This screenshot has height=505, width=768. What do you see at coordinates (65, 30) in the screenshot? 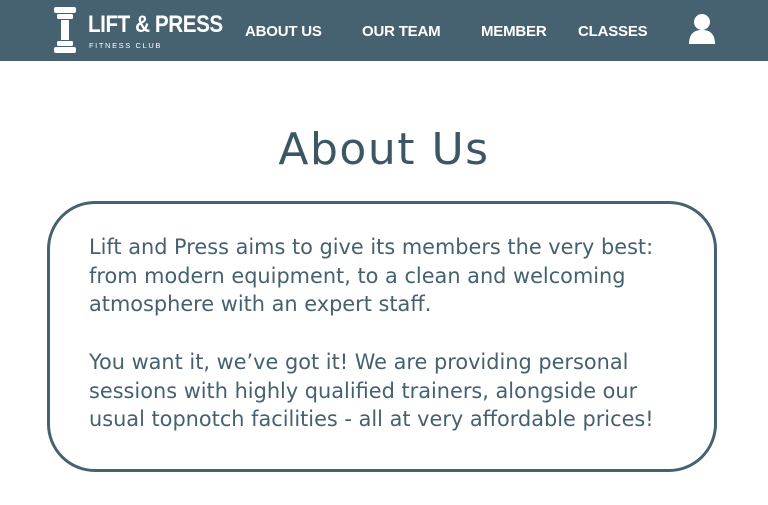
I see `dumbbell-icon` at bounding box center [65, 30].